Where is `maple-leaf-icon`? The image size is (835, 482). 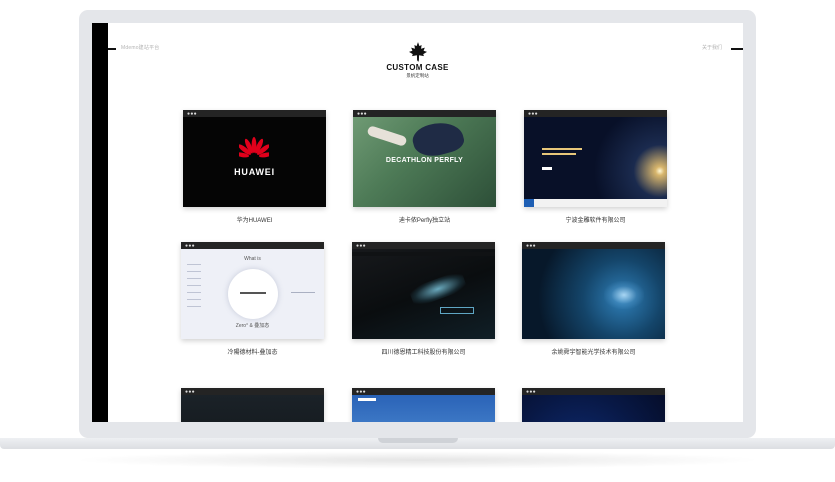
maple-leaf-icon is located at coordinates (417, 52).